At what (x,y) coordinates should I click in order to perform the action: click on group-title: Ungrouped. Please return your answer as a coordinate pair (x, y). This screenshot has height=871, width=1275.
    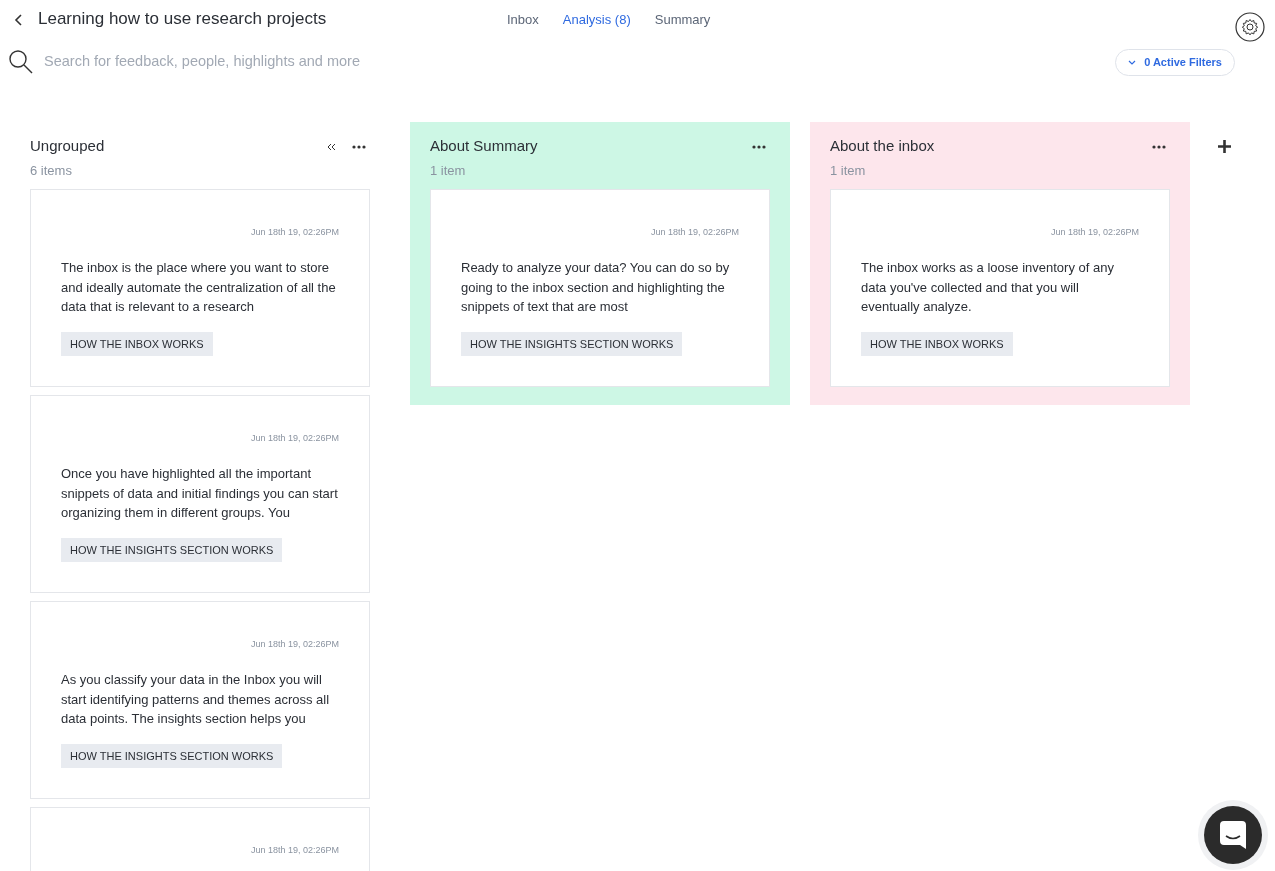
    Looking at the image, I should click on (67, 145).